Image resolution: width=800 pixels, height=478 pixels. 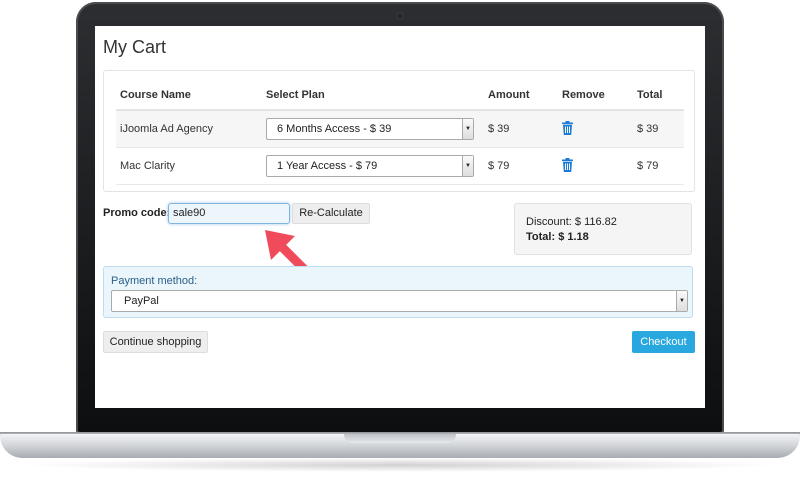 I want to click on table-row: Mac Clarity 1 Year Access - $ 79 ▼ $ 79, so click(x=400, y=166).